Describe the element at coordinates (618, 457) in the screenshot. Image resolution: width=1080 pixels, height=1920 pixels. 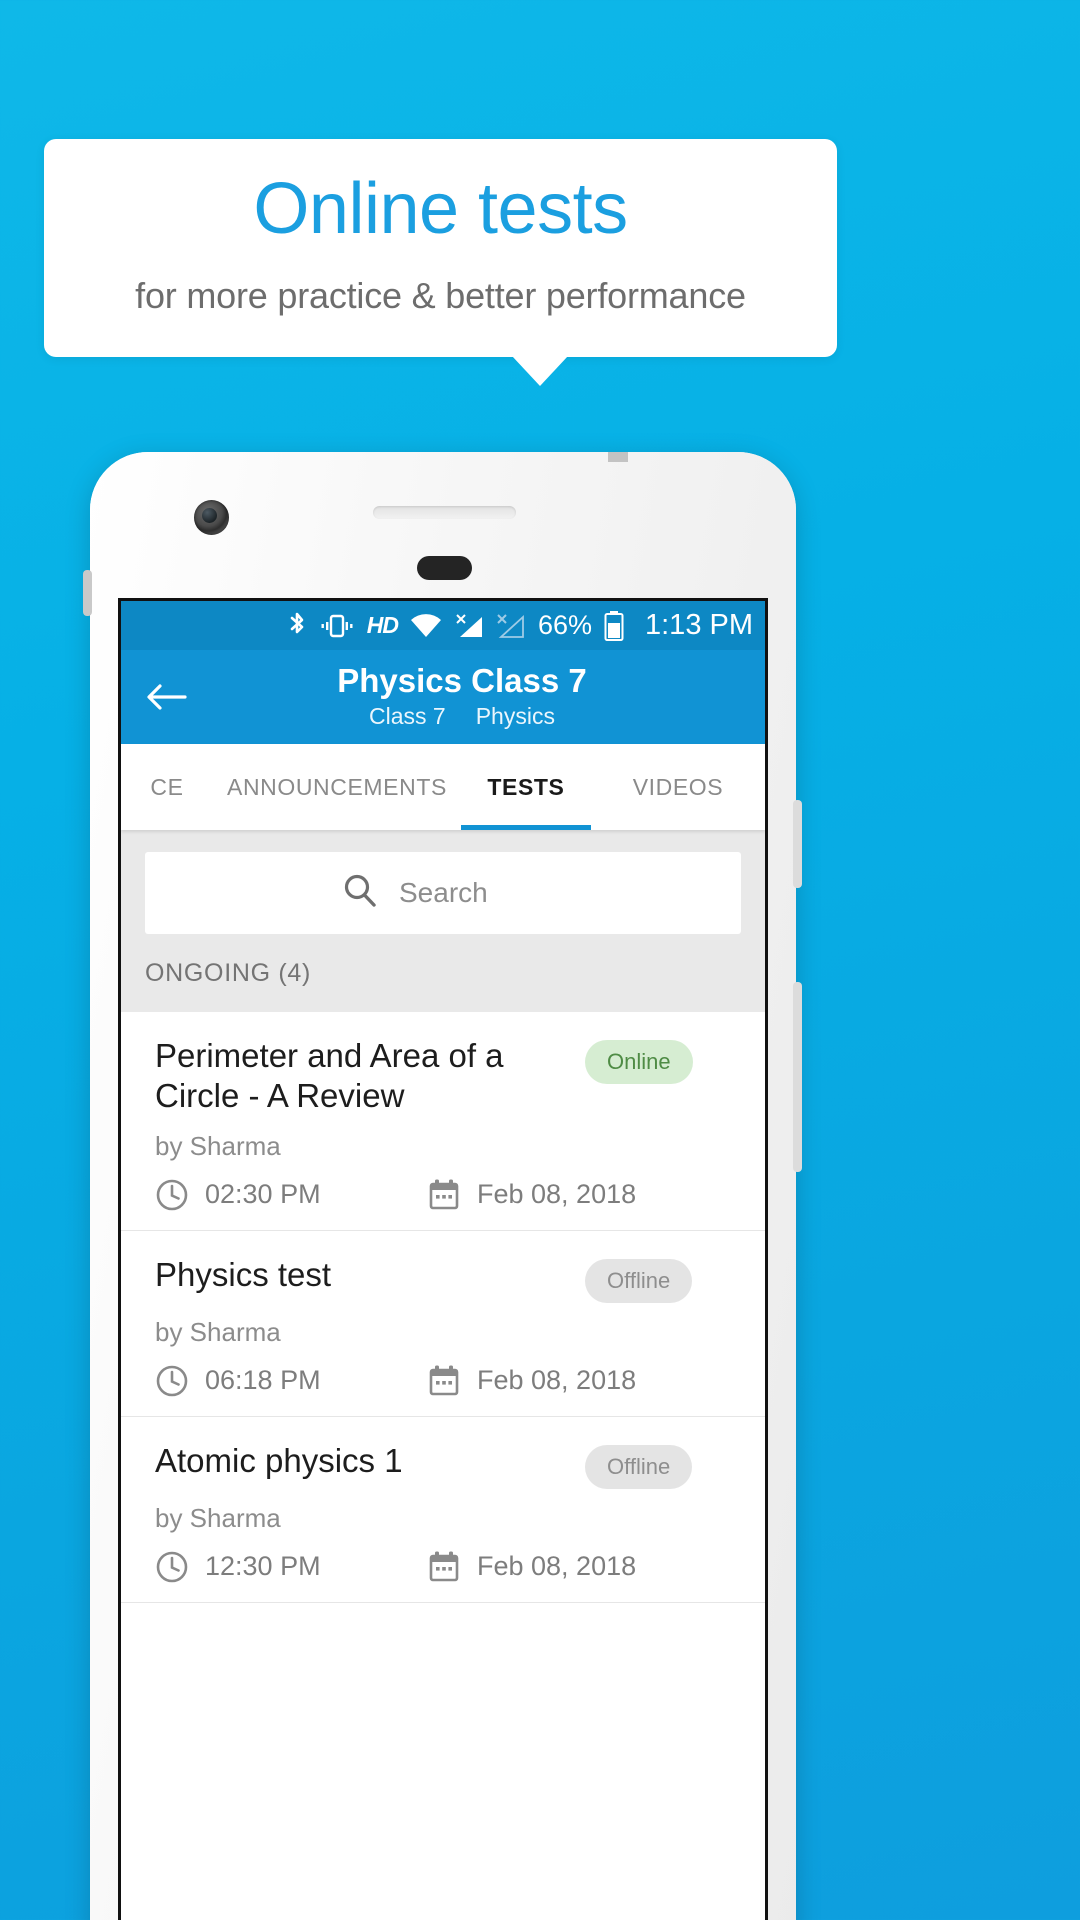
I see `phone-top-mark` at that location.